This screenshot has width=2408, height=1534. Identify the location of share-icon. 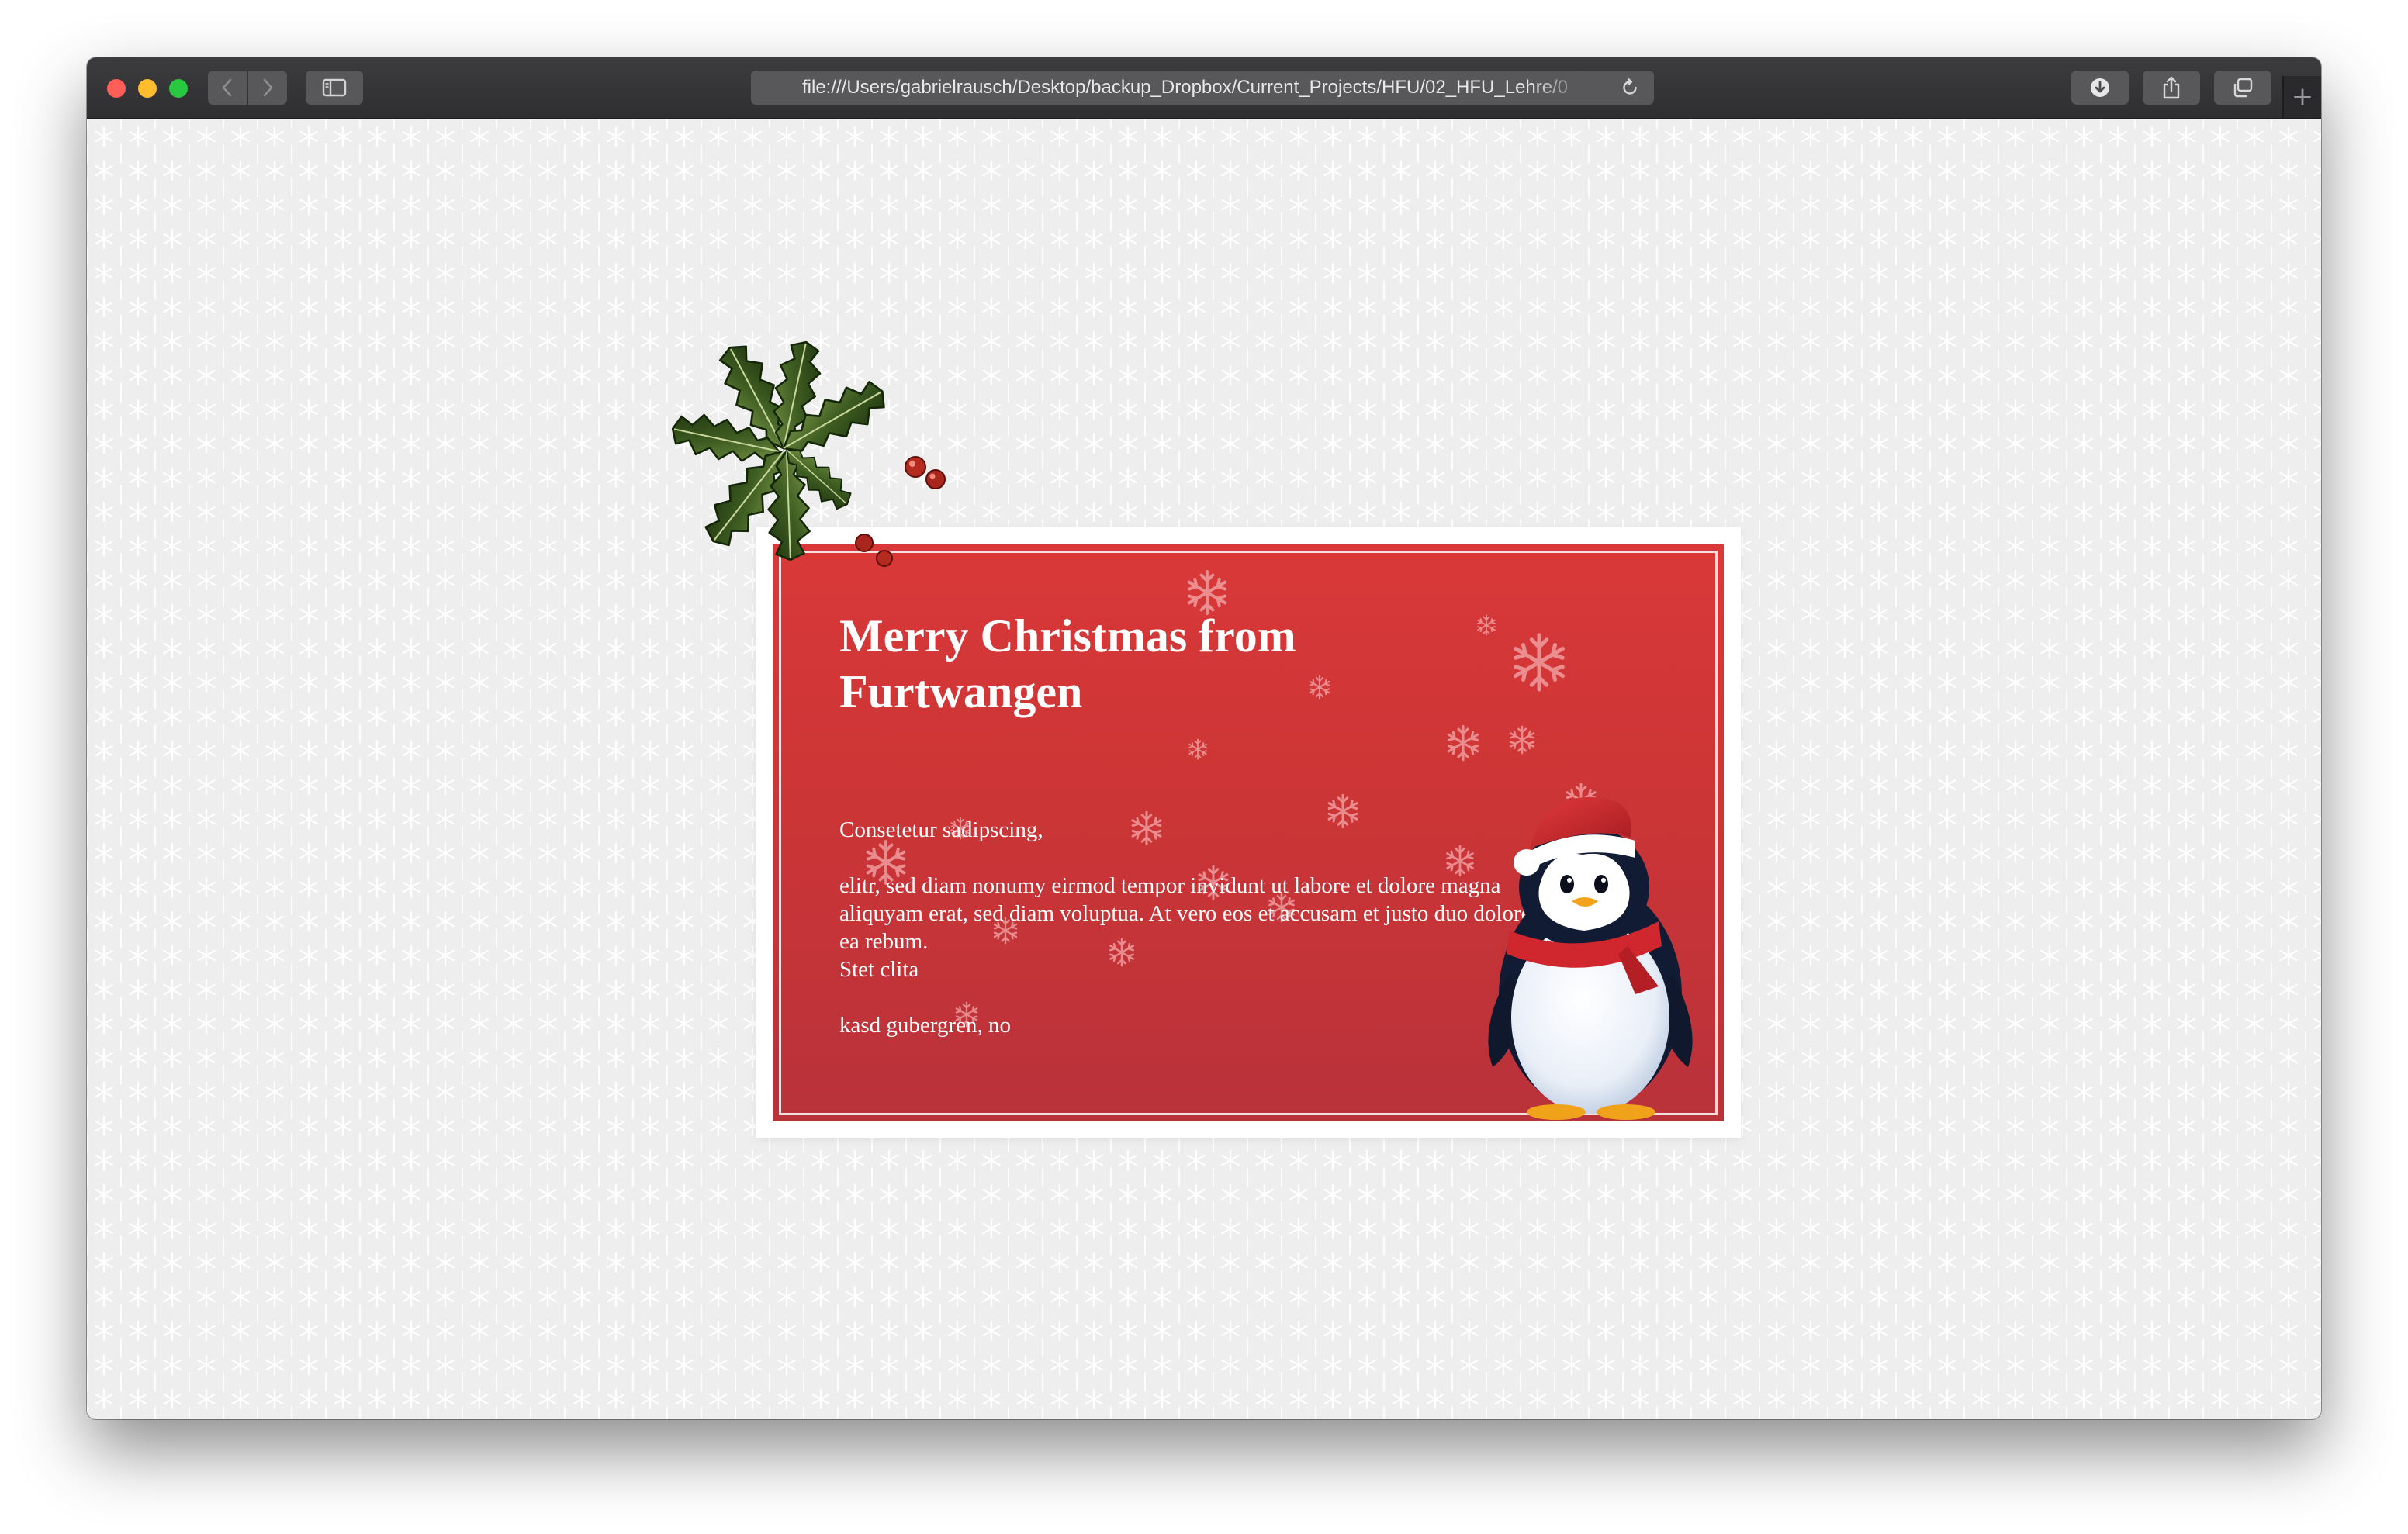
(2171, 87).